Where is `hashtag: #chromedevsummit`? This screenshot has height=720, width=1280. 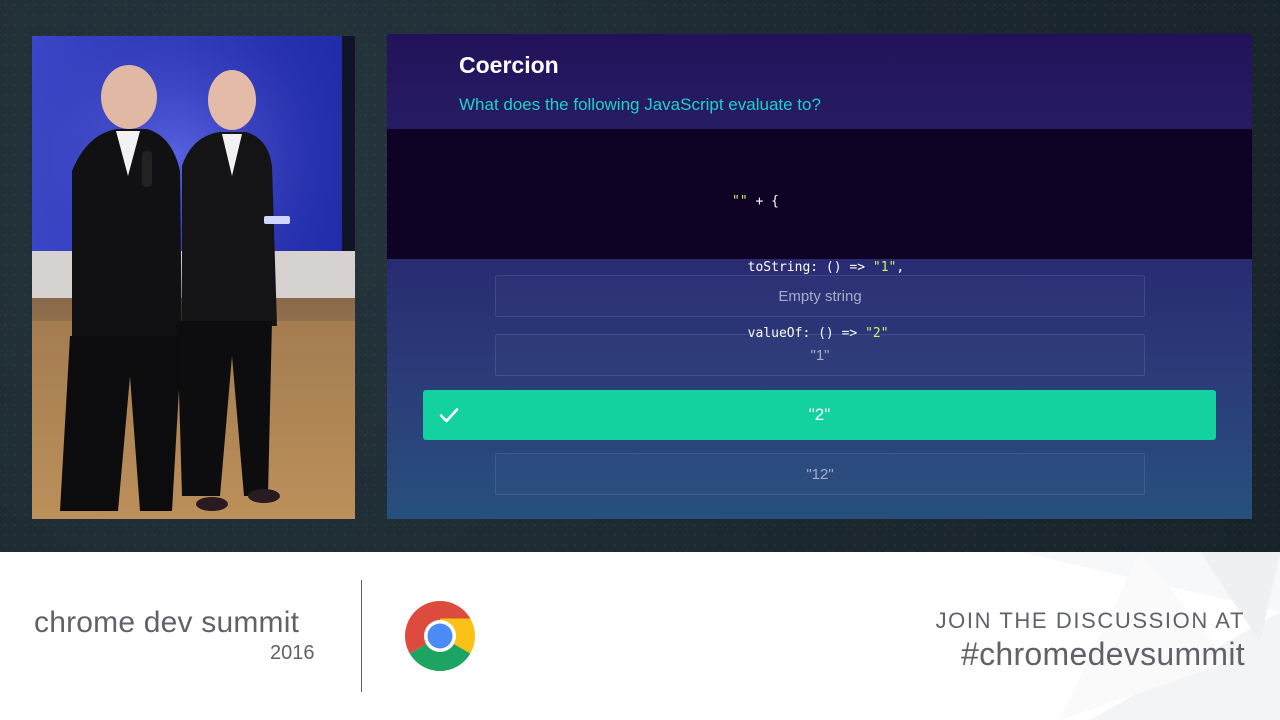 hashtag: #chromedevsummit is located at coordinates (1102, 654).